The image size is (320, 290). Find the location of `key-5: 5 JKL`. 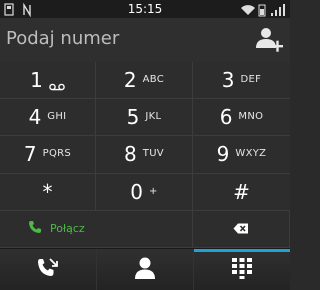

key-5: 5 JKL is located at coordinates (144, 118).